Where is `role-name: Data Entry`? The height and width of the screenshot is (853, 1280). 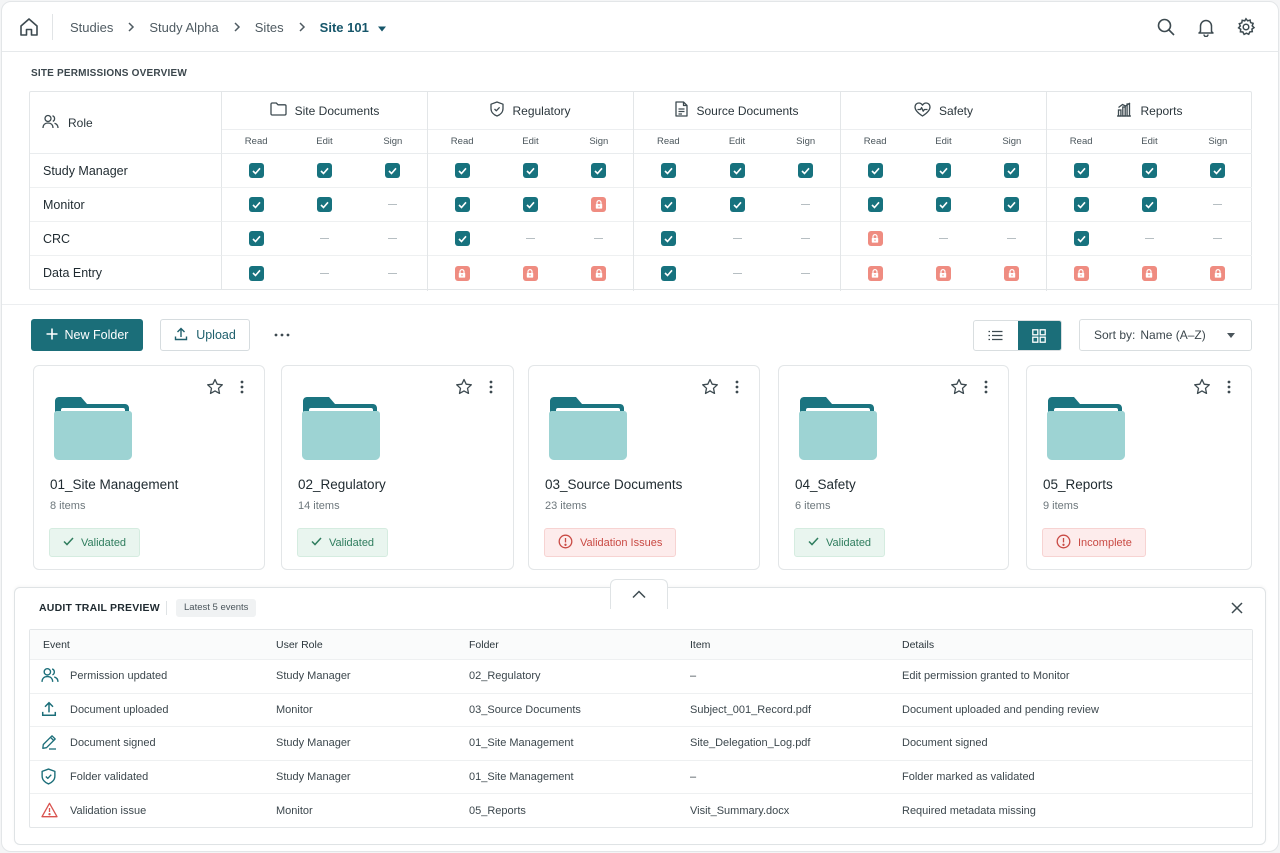
role-name: Data Entry is located at coordinates (126, 273).